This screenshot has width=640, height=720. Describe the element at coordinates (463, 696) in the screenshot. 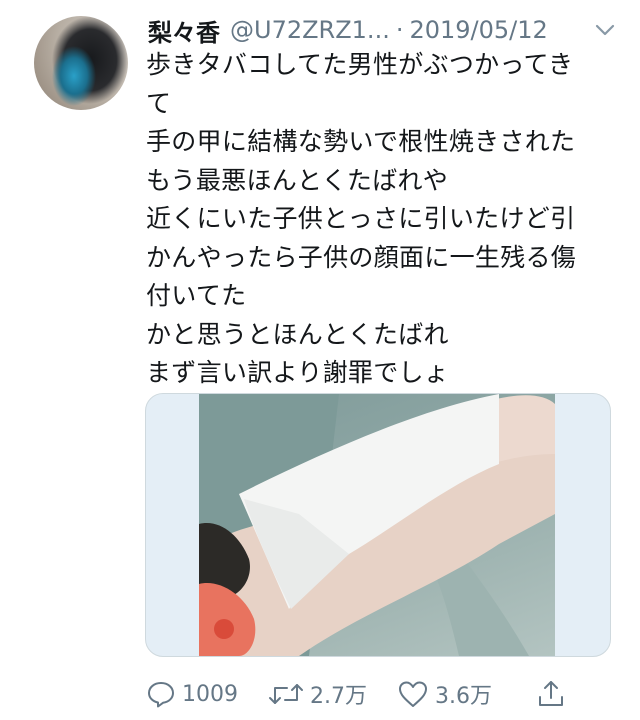

I see `like-count: 3.6万` at that location.